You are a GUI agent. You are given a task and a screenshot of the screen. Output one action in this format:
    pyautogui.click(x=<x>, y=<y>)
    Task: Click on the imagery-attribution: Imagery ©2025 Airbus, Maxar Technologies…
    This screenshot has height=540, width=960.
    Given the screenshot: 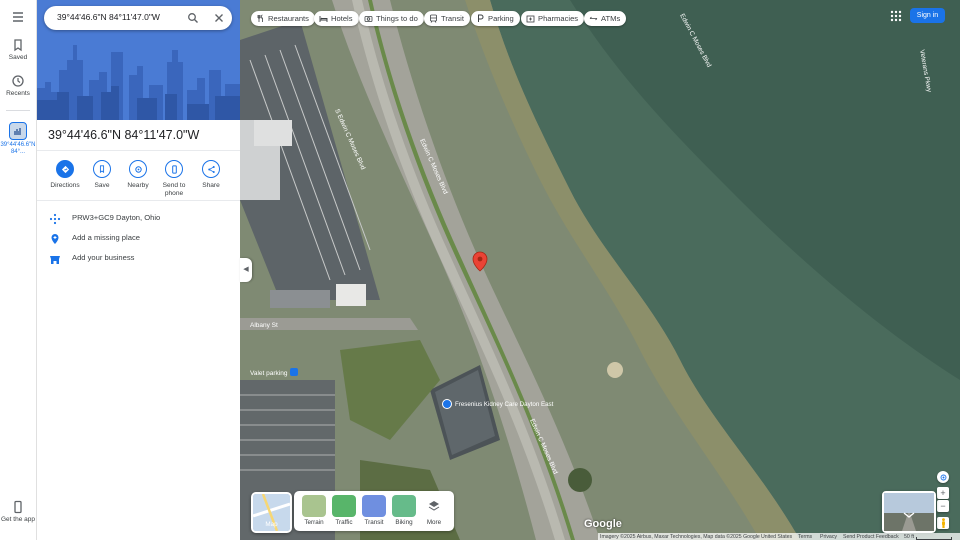 What is the action you would take?
    pyautogui.click(x=680, y=536)
    